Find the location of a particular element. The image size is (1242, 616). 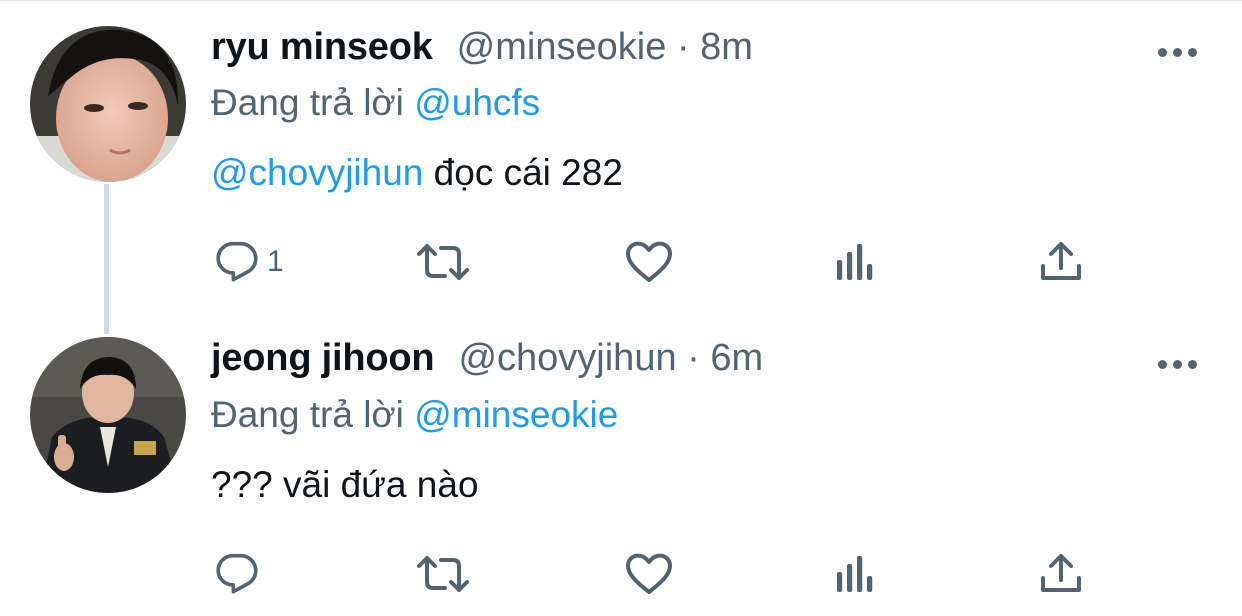

tweet-body: ??? vãi đứa nào is located at coordinates (345, 484).